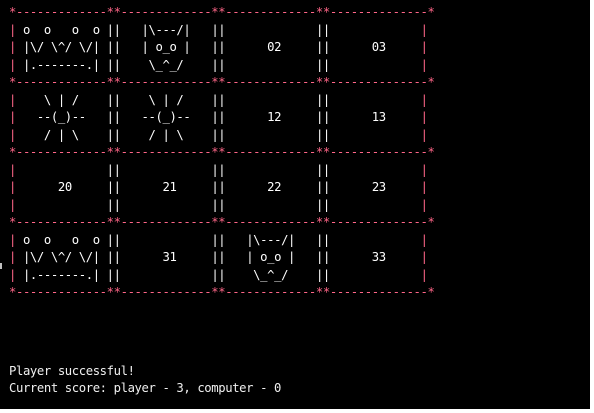  Describe the element at coordinates (270, 239) in the screenshot. I see `cell-32-art: |\---/|` at that location.